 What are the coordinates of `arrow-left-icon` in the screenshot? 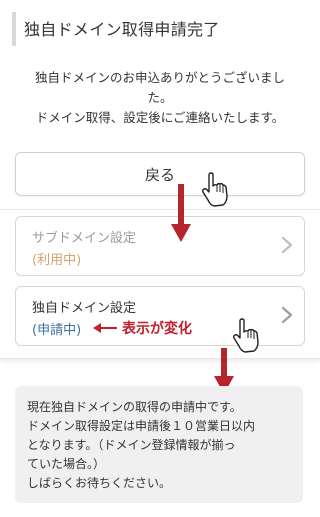 It's located at (105, 328).